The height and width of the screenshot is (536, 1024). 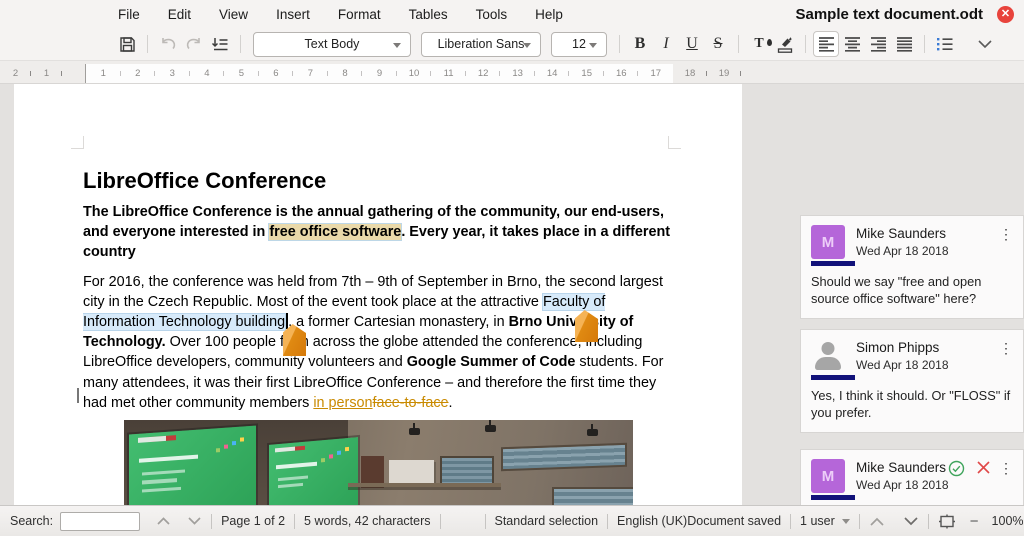 I want to click on font-name-select: Liberation Sans, so click(x=481, y=44).